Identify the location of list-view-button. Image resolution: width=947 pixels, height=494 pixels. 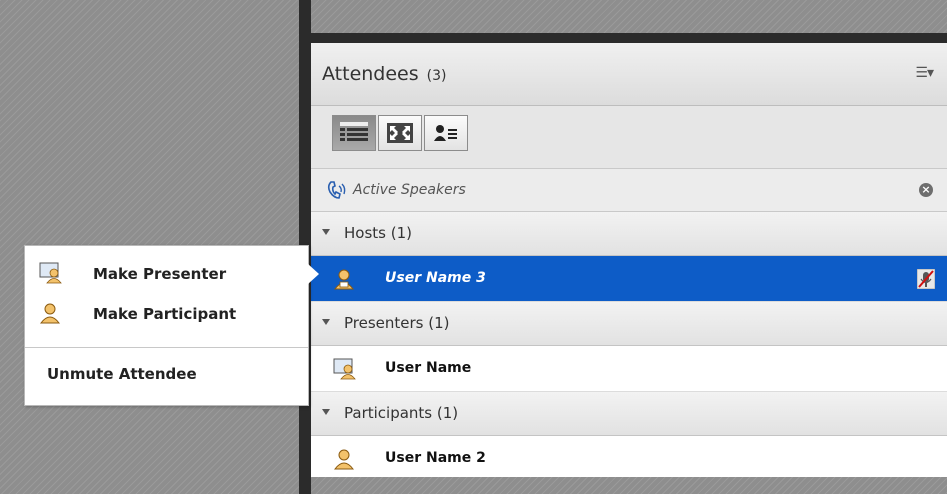
(354, 133).